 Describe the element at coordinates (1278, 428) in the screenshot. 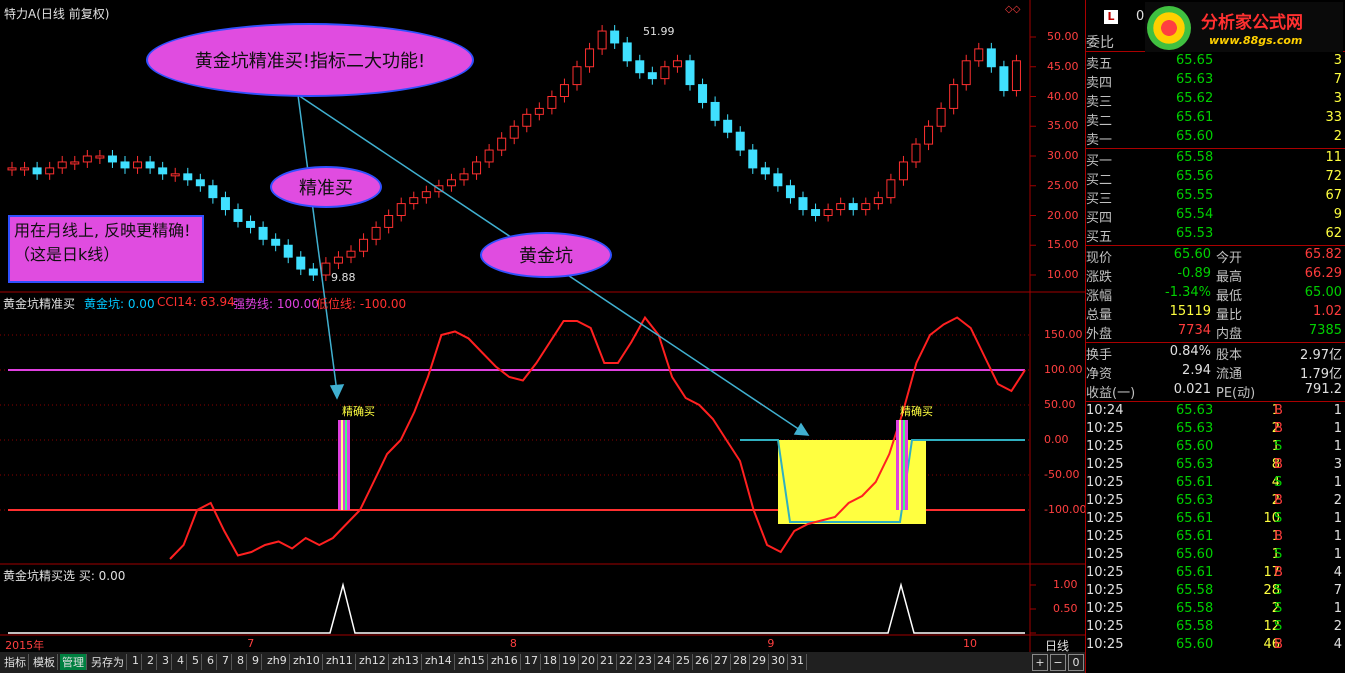

I see `tick-side: B` at that location.